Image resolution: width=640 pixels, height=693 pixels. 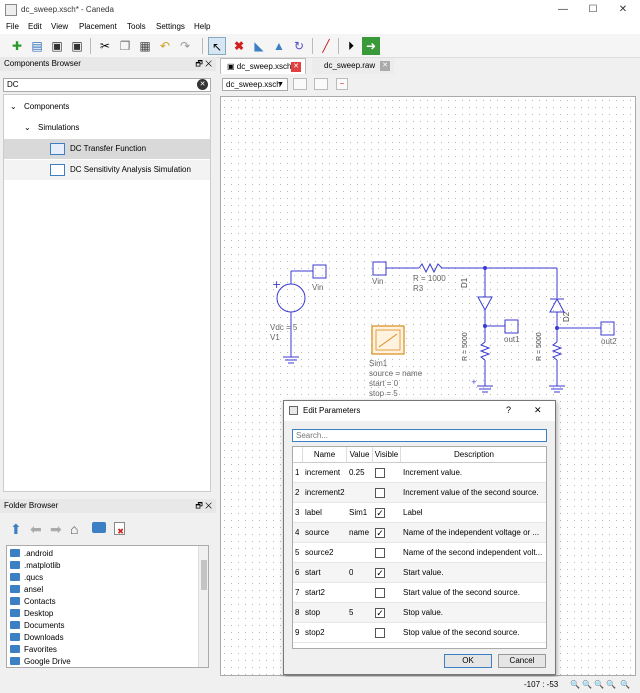 What do you see at coordinates (202, 84) in the screenshot?
I see `clear-search-icon: ✕` at bounding box center [202, 84].